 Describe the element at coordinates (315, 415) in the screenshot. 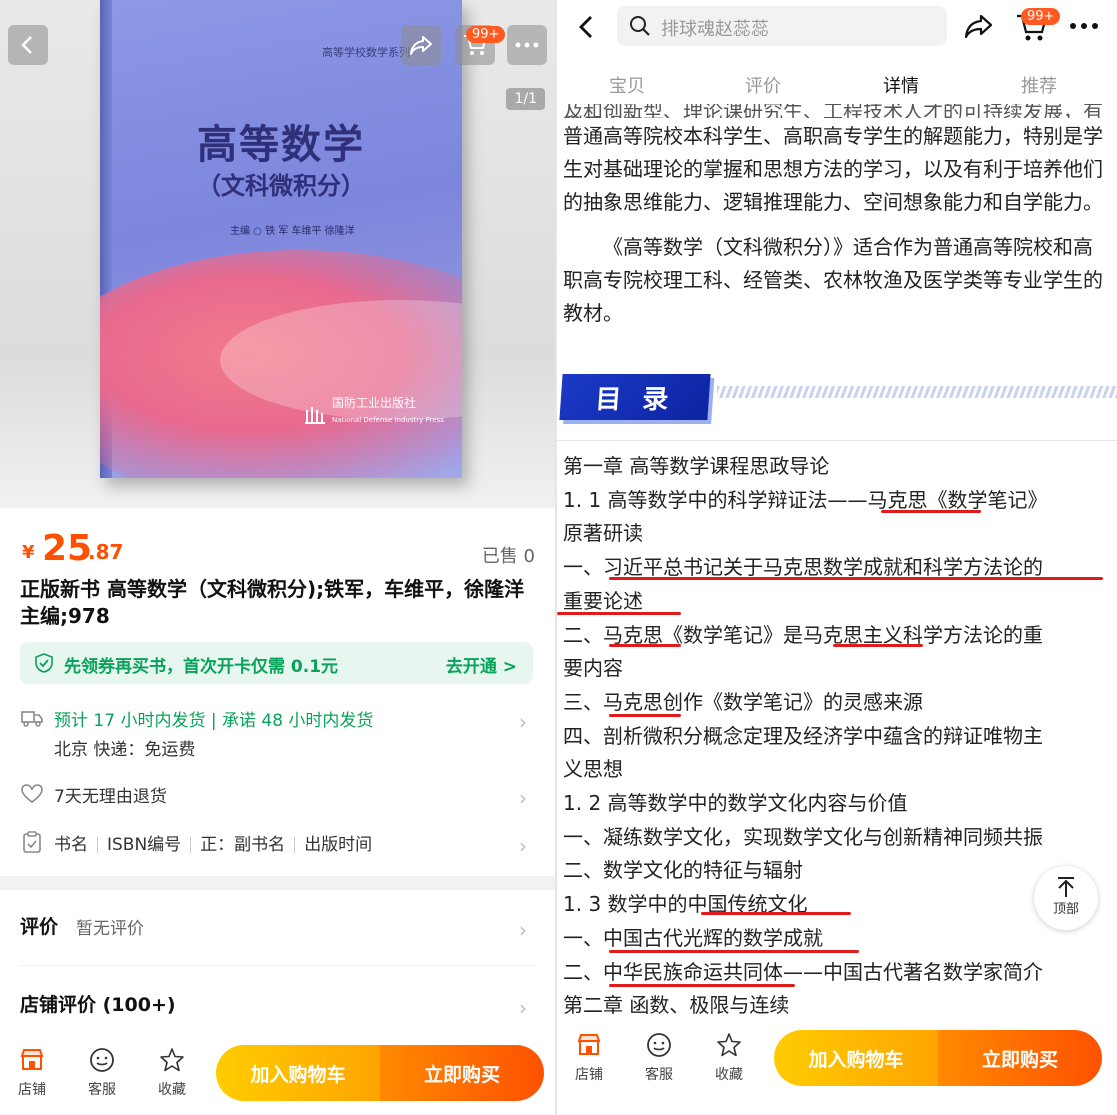

I see `publisher-logo-icon` at that location.